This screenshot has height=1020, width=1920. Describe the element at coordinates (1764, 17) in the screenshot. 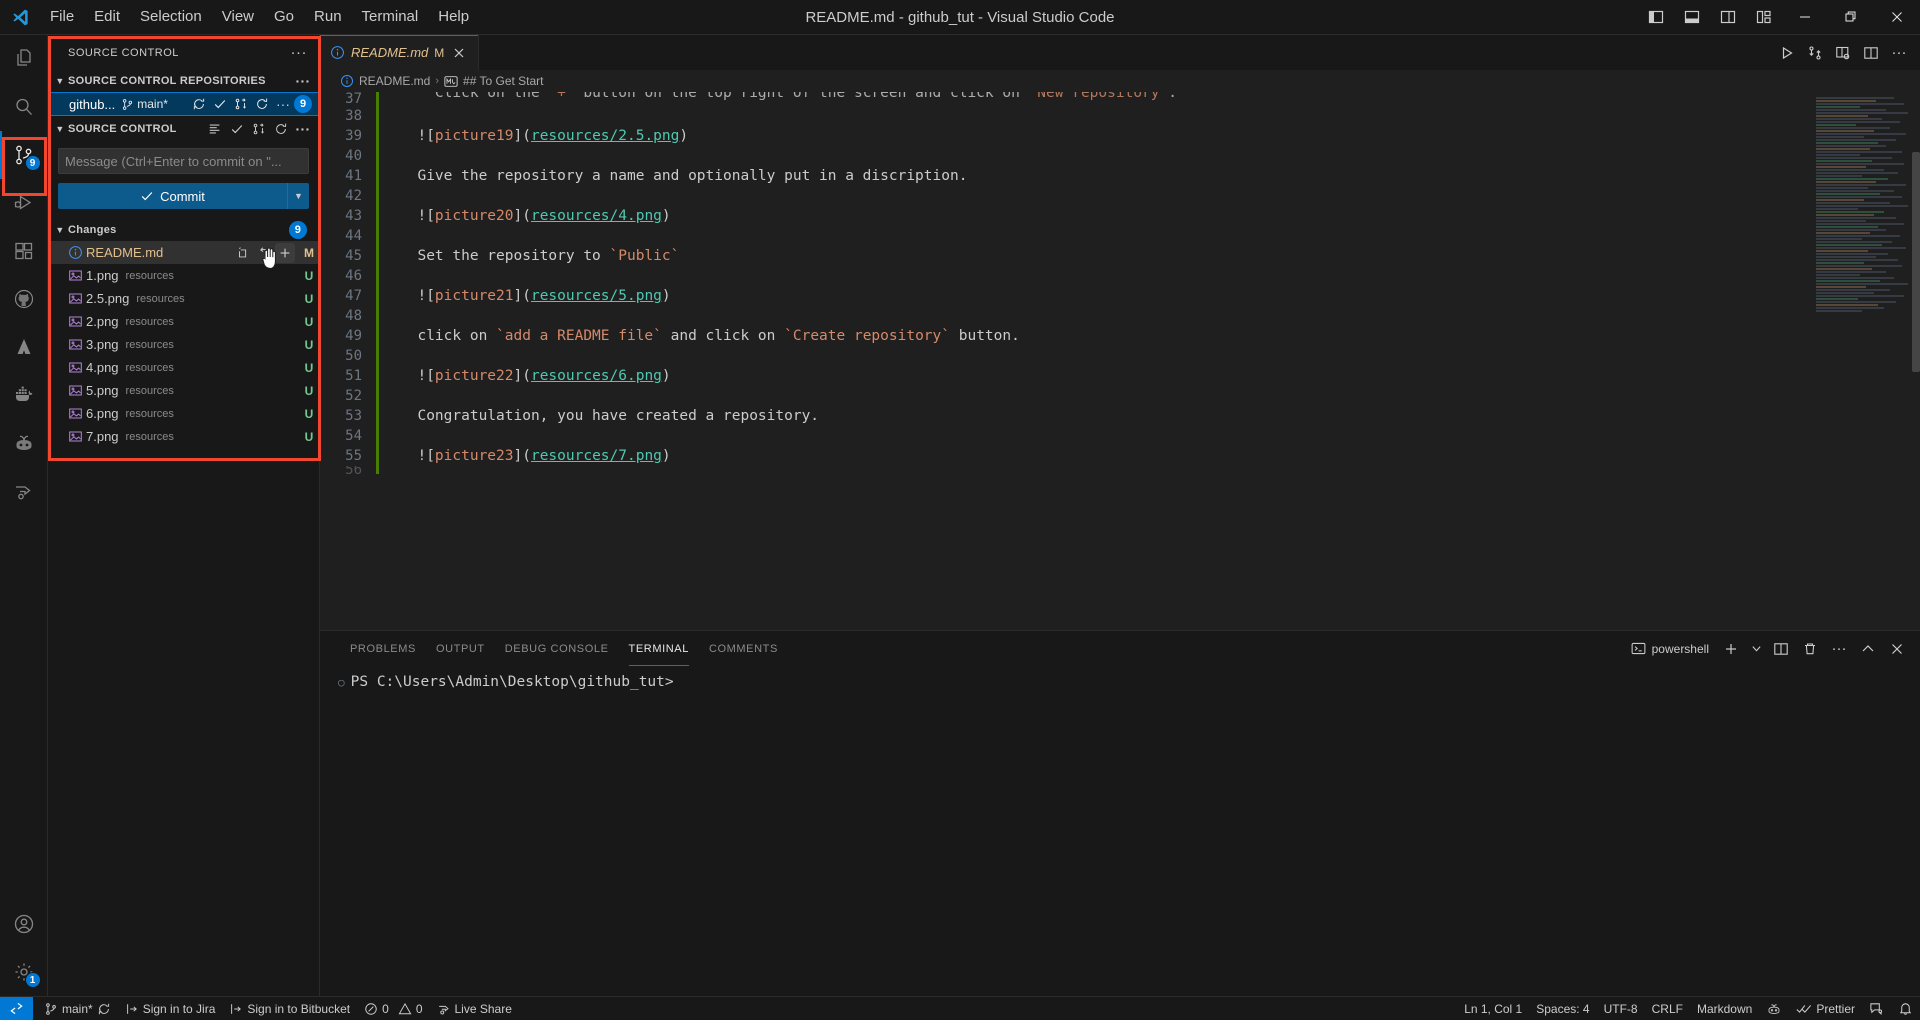

I see `customize-layout-icon` at that location.